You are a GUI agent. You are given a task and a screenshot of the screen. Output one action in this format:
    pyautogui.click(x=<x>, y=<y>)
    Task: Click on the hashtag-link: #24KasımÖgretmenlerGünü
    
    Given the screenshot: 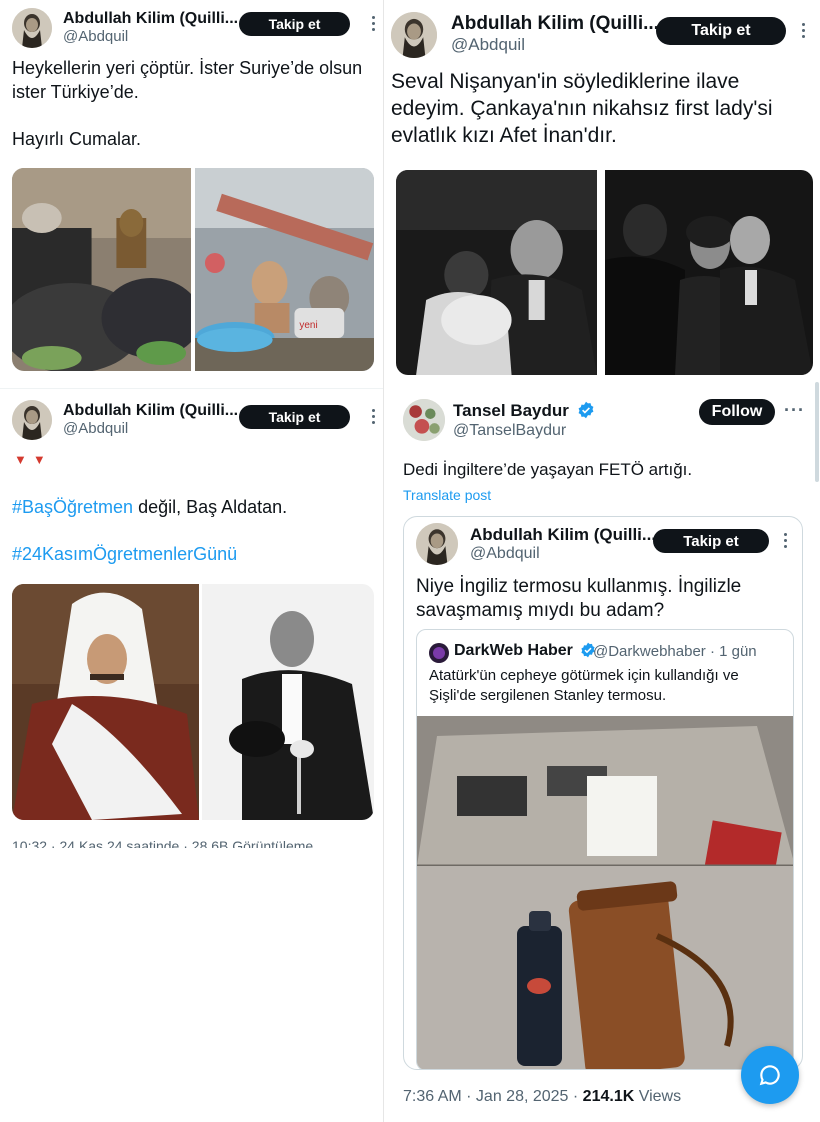 What is the action you would take?
    pyautogui.click(x=124, y=554)
    